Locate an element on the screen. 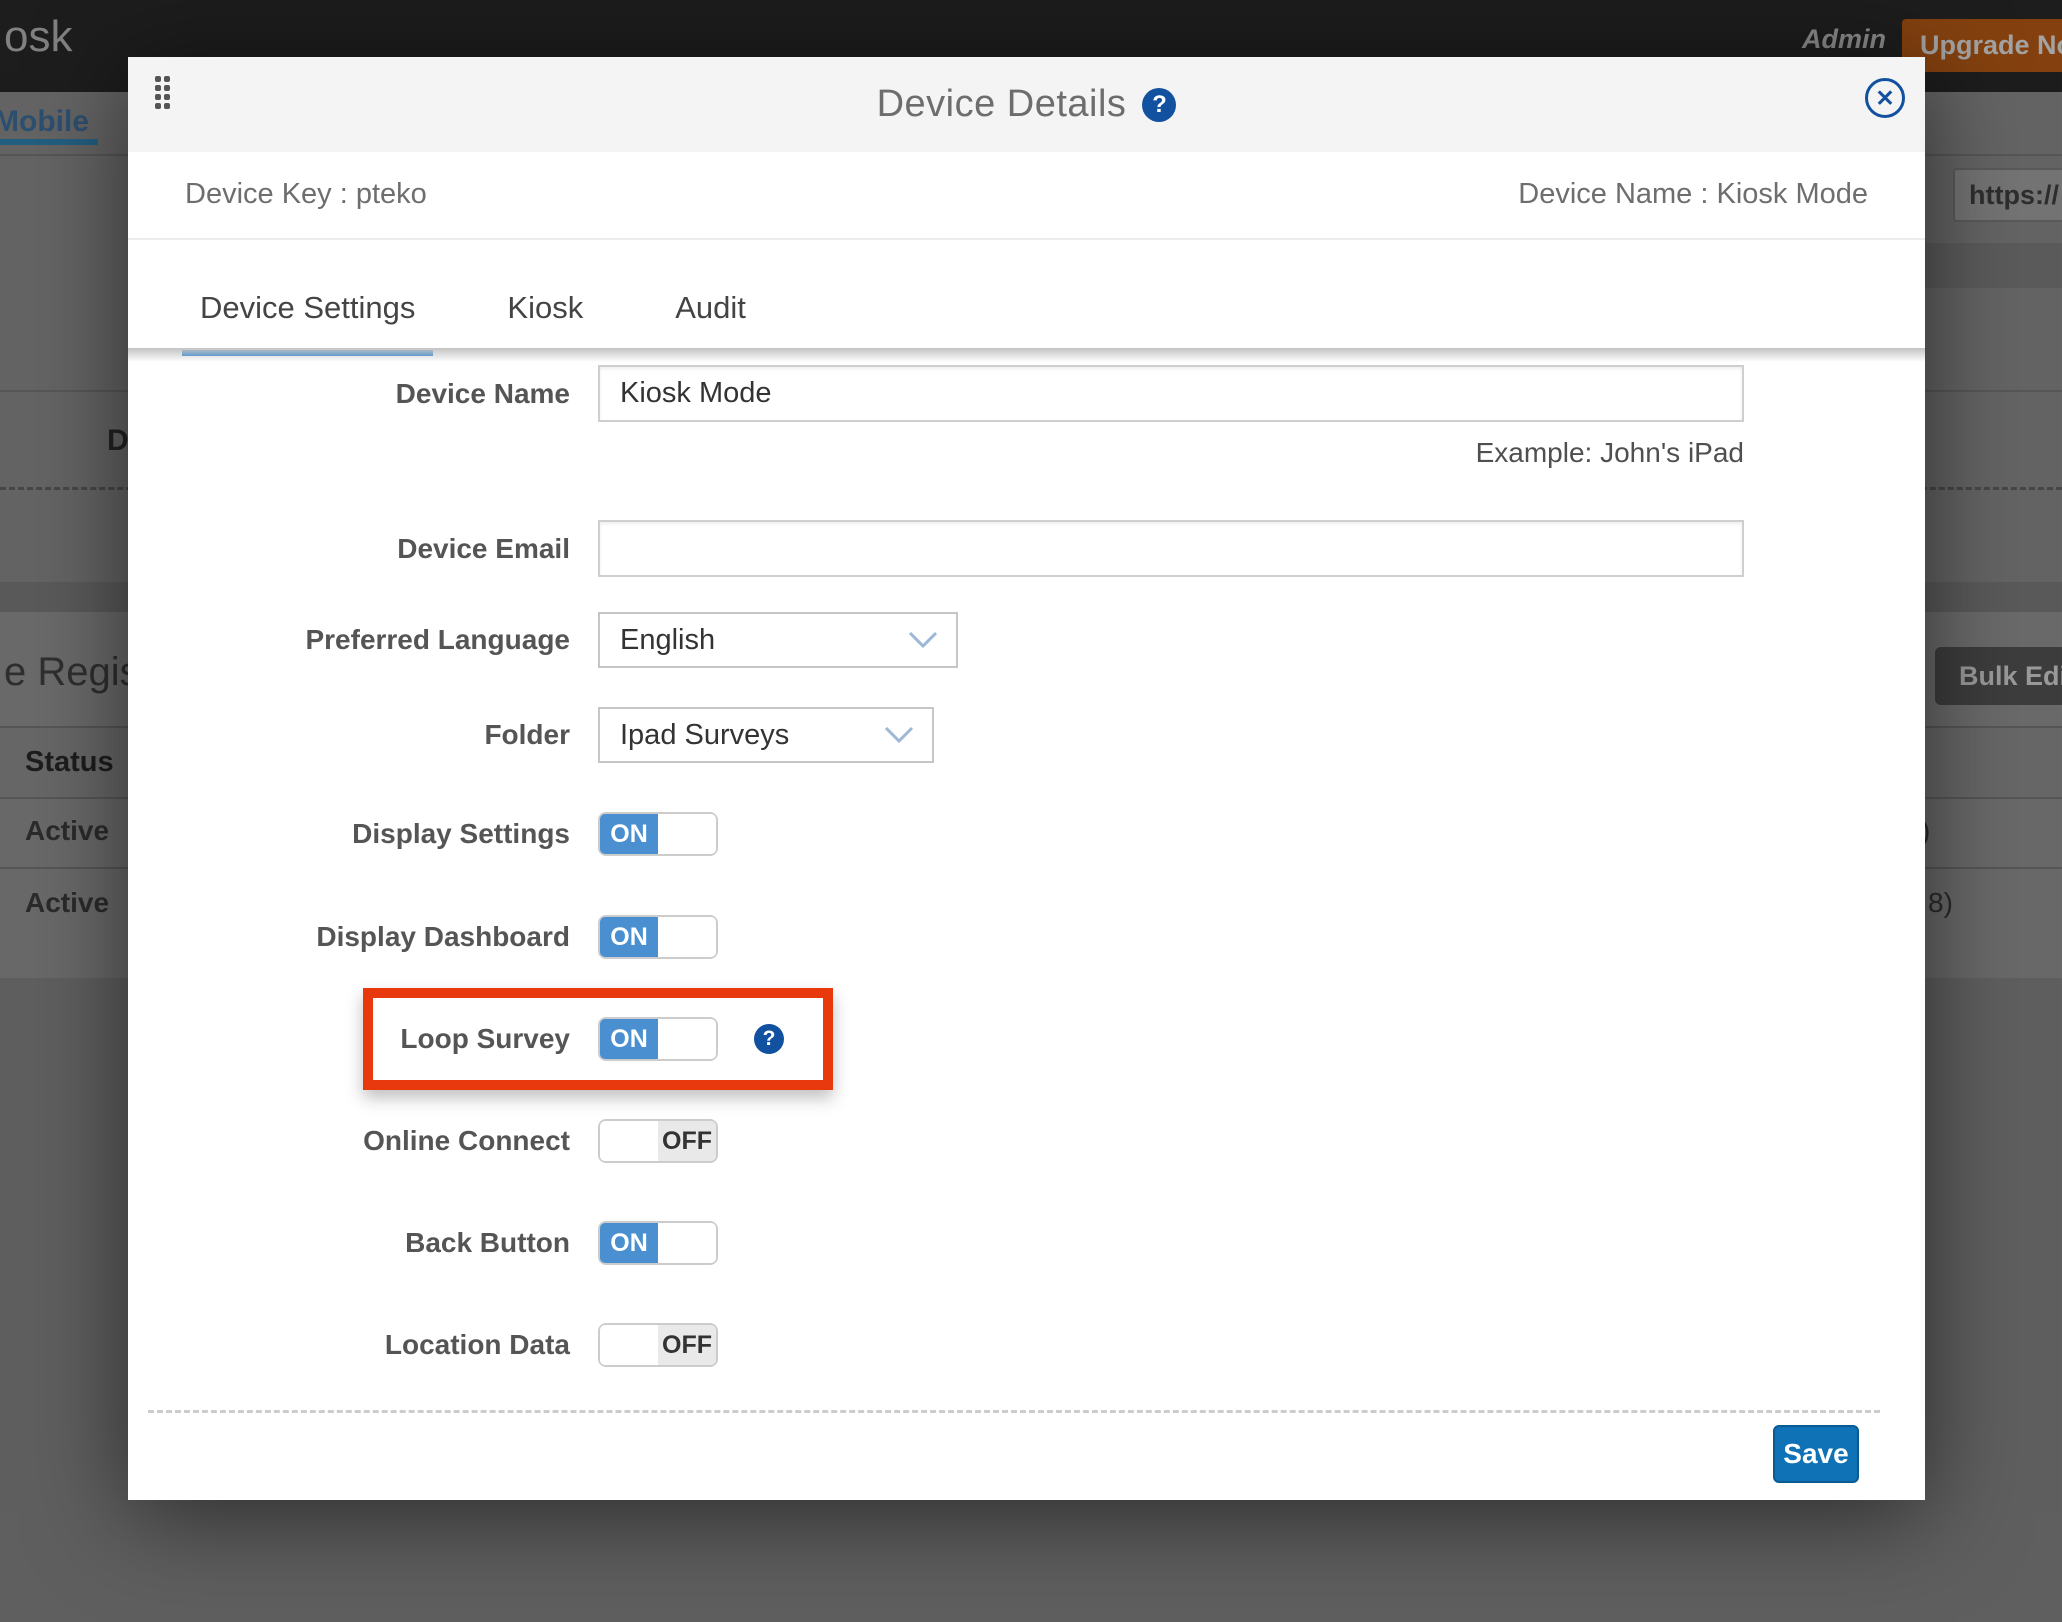 The image size is (2062, 1622). device-name-text: Device Name : Kiosk Mode is located at coordinates (1693, 194).